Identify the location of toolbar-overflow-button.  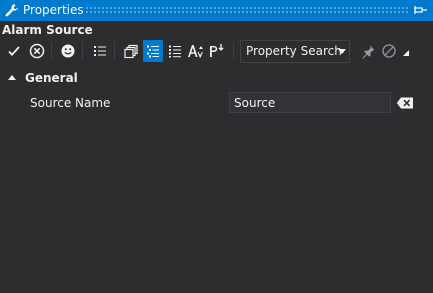
(406, 53).